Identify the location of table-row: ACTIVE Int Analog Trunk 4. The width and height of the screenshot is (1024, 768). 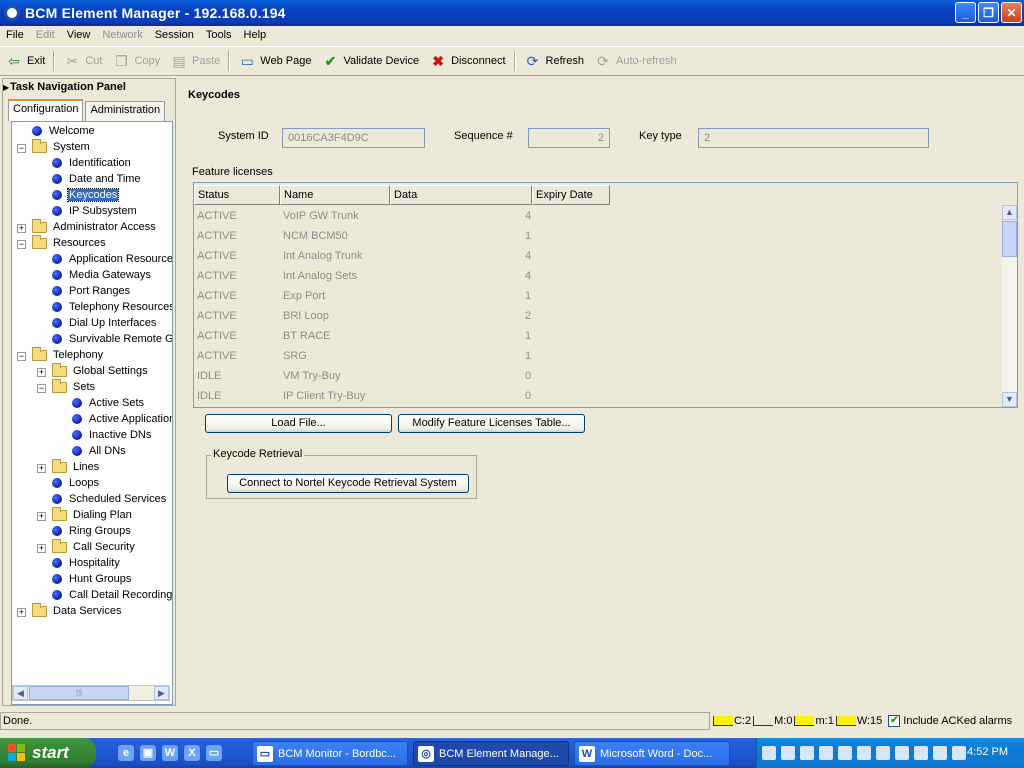
(598, 257).